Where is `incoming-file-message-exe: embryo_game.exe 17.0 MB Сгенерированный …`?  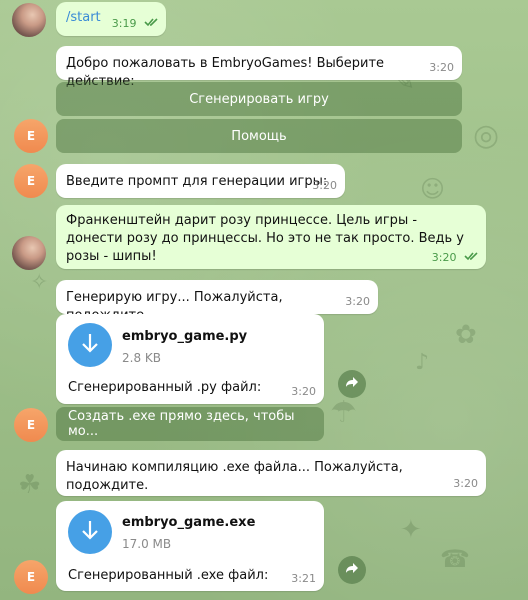 incoming-file-message-exe: embryo_game.exe 17.0 MB Сгенерированный … is located at coordinates (190, 546).